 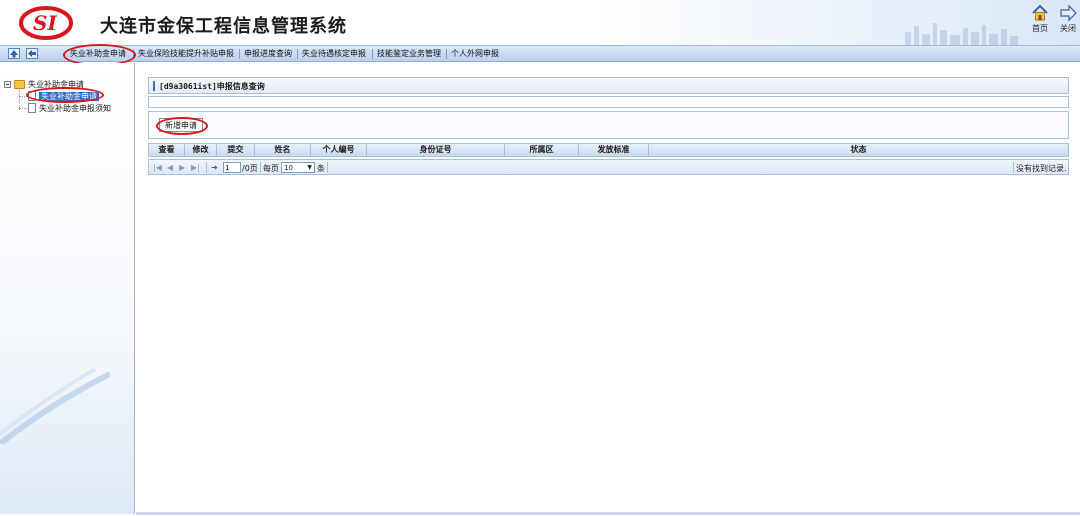 What do you see at coordinates (1068, 13) in the screenshot?
I see `exit-arrow-icon` at bounding box center [1068, 13].